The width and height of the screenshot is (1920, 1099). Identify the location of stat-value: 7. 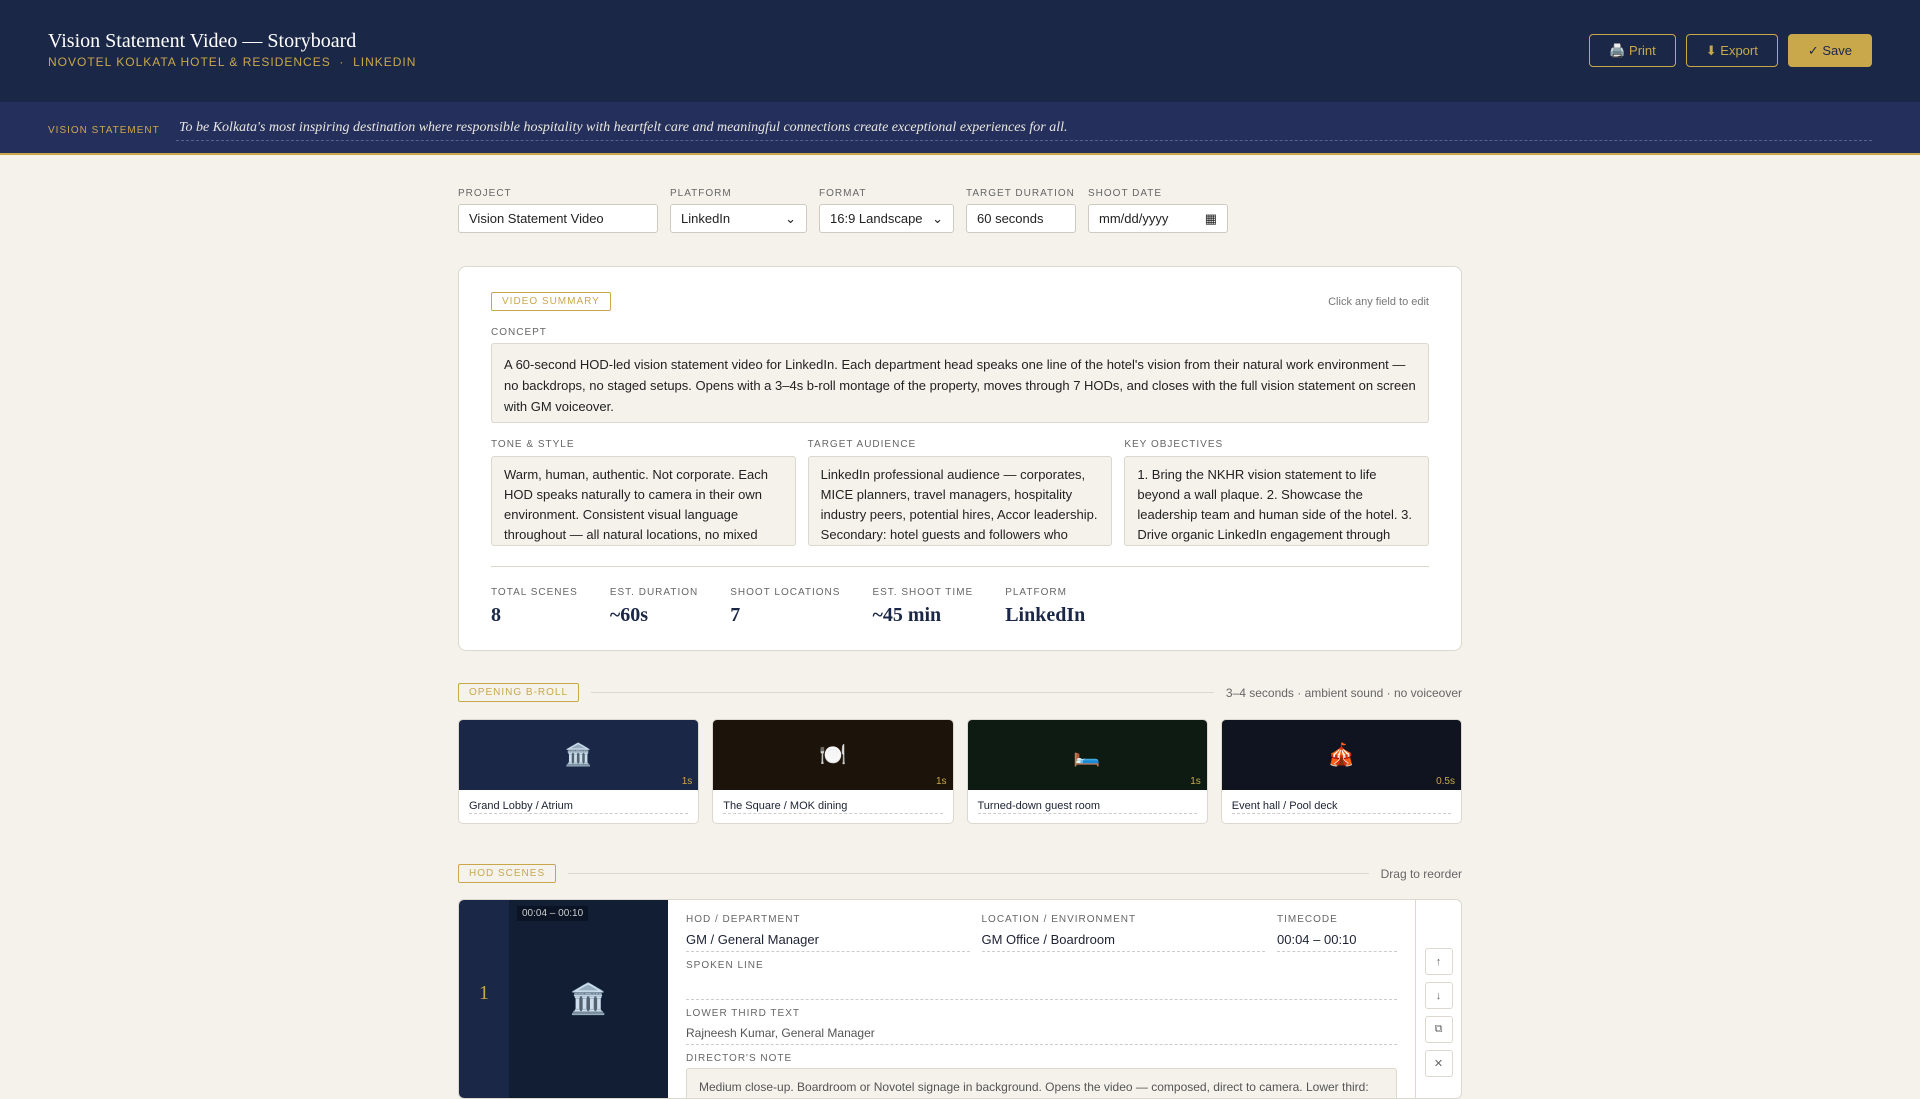
(735, 615).